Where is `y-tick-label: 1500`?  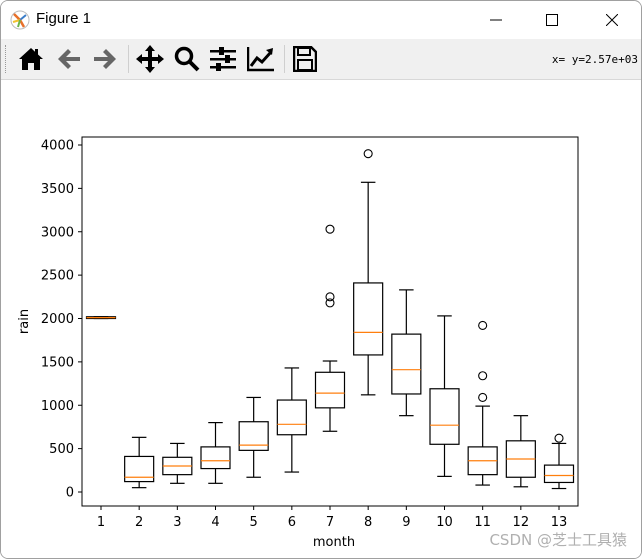 y-tick-label: 1500 is located at coordinates (57, 362).